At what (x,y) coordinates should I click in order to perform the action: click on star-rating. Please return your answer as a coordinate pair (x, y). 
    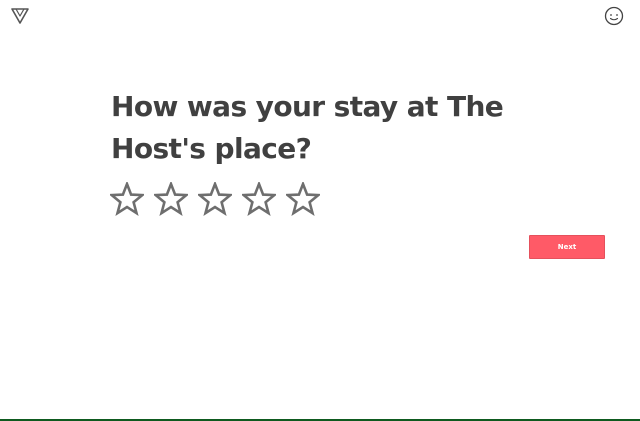
    Looking at the image, I should click on (215, 199).